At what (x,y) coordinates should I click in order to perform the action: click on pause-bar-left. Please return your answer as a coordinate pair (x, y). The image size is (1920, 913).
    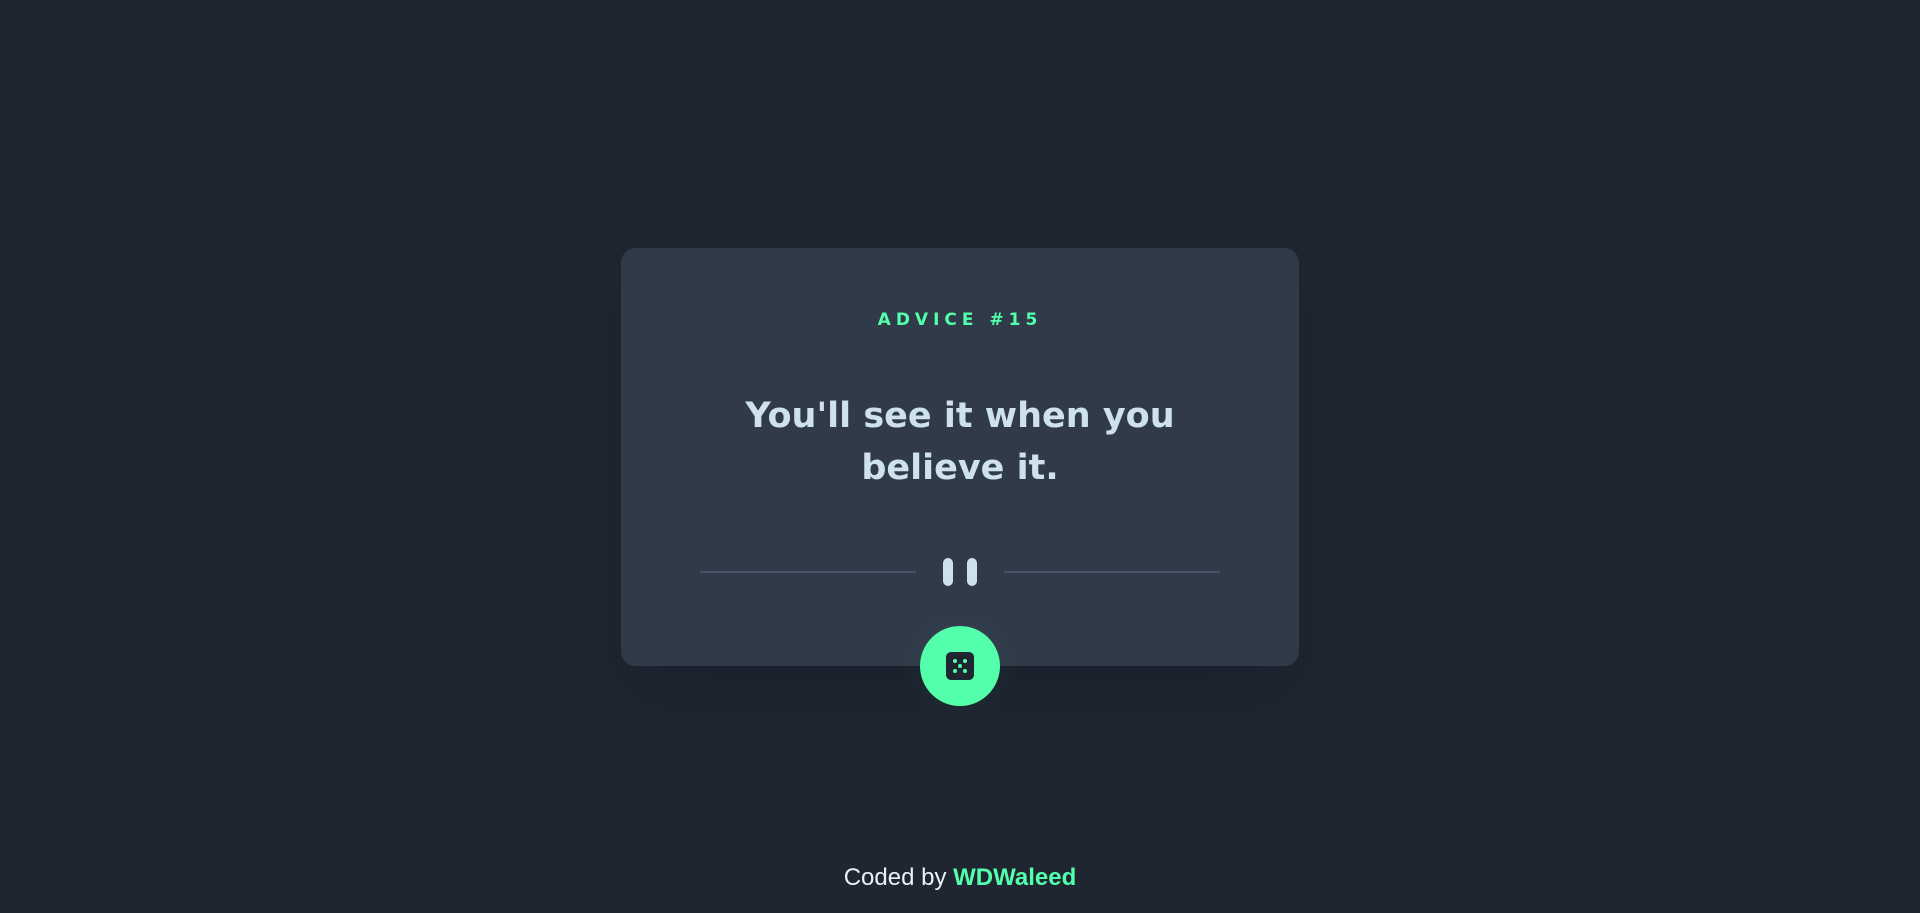
    Looking at the image, I should click on (948, 572).